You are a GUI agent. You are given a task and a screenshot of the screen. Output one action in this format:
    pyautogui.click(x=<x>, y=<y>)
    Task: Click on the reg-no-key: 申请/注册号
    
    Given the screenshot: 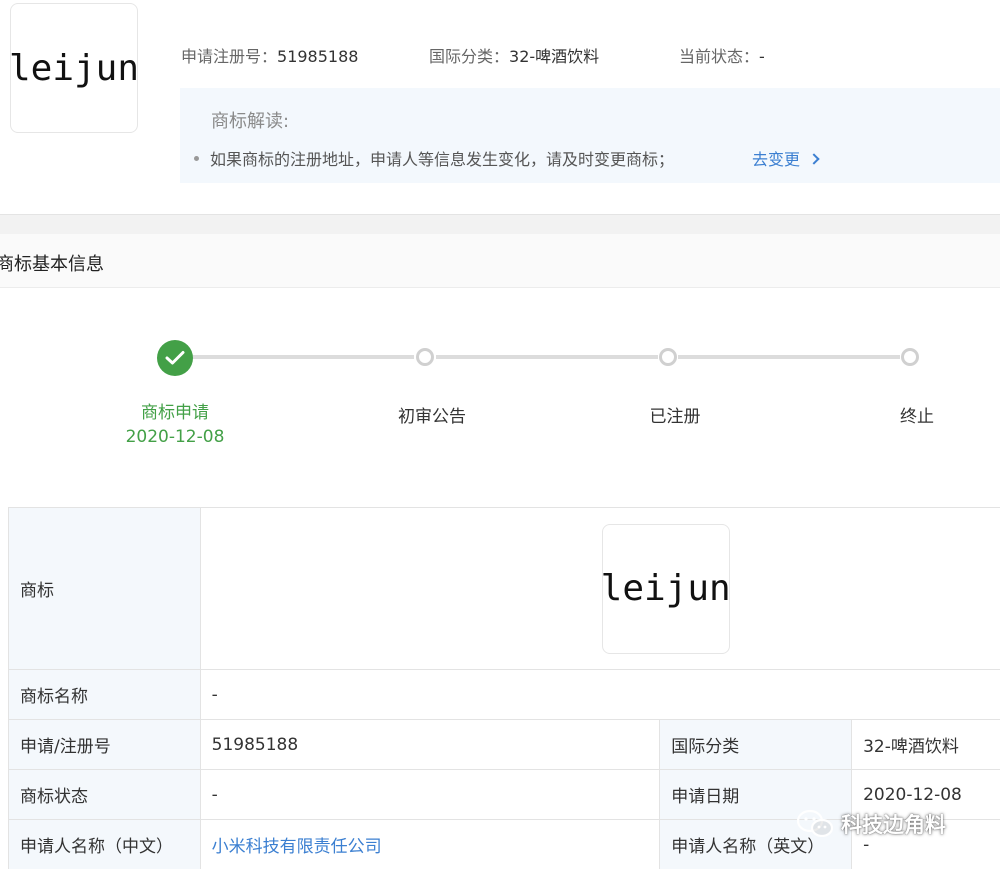 What is the action you would take?
    pyautogui.click(x=104, y=744)
    